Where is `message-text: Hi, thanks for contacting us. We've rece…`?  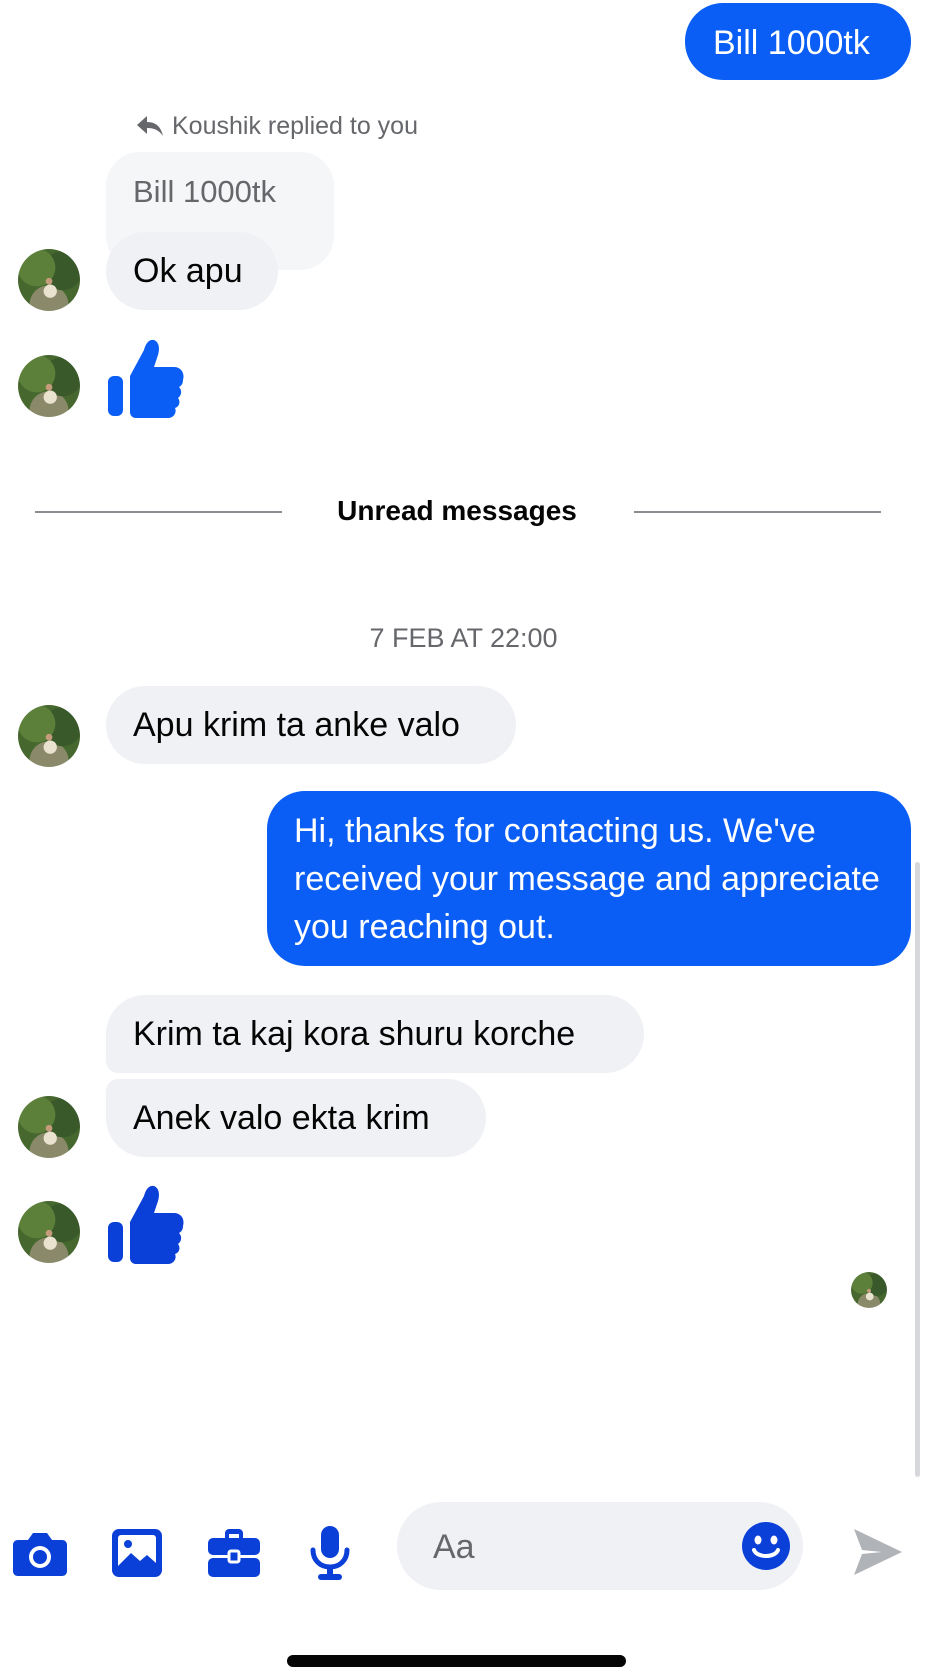 message-text: Hi, thanks for contacting us. We've rece… is located at coordinates (587, 879).